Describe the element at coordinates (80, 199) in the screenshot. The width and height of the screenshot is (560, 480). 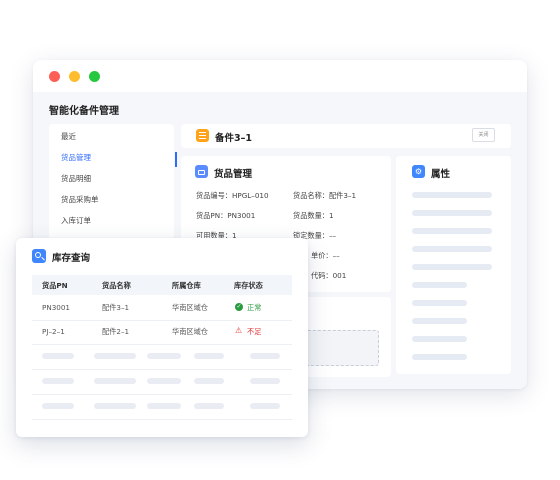
I see `sidebar-item-label: 货品采购单` at that location.